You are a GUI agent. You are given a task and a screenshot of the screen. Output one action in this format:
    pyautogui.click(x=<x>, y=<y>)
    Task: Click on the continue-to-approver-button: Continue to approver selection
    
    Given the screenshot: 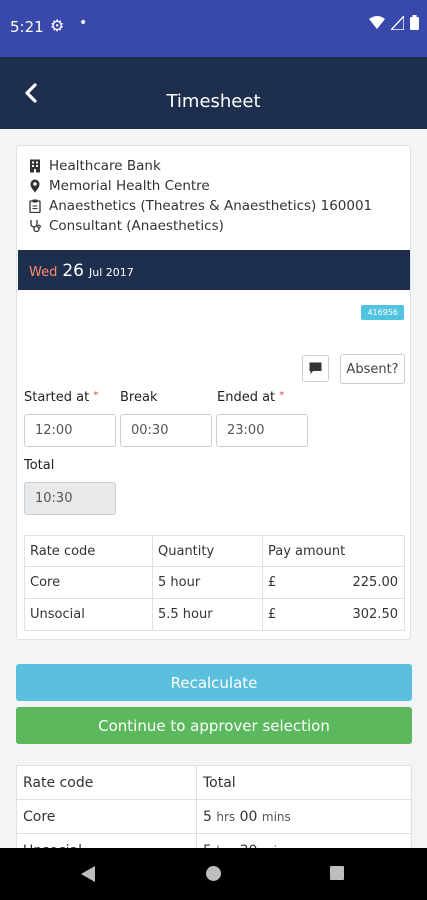 What is the action you would take?
    pyautogui.click(x=214, y=725)
    